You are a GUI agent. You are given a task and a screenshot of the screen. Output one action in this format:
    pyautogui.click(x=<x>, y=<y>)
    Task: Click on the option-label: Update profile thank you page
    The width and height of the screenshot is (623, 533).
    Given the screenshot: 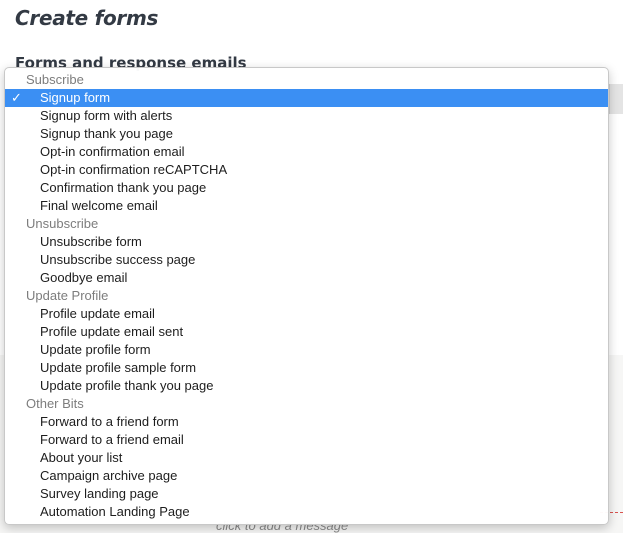 What is the action you would take?
    pyautogui.click(x=127, y=385)
    